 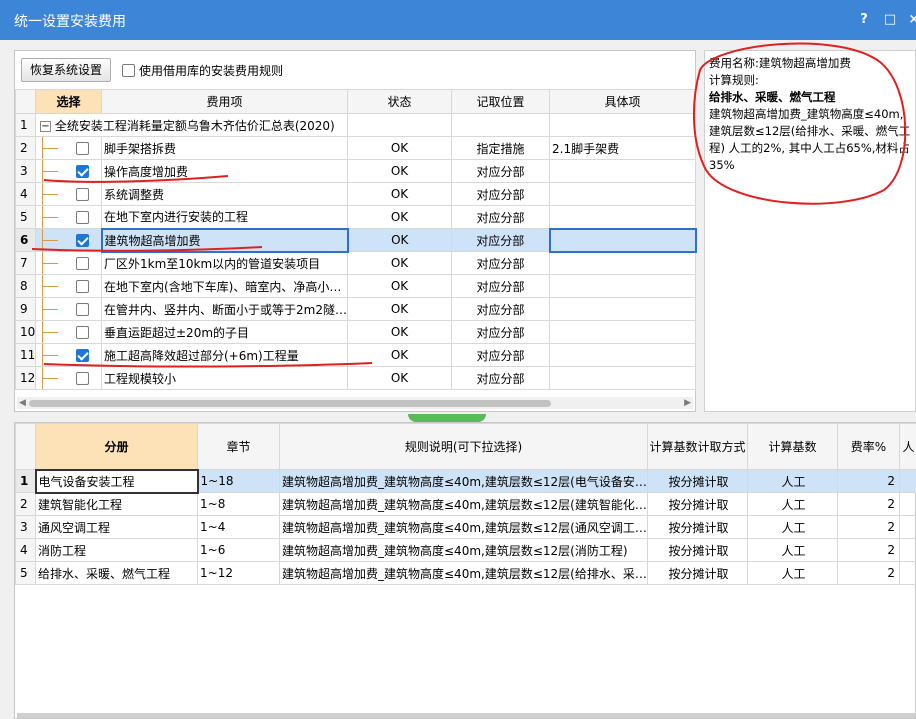 What do you see at coordinates (355, 309) in the screenshot?
I see `fee-item-row: 9 在管井内、竖井内、断面小于或等于2m2隧… OK 对应分部` at bounding box center [355, 309].